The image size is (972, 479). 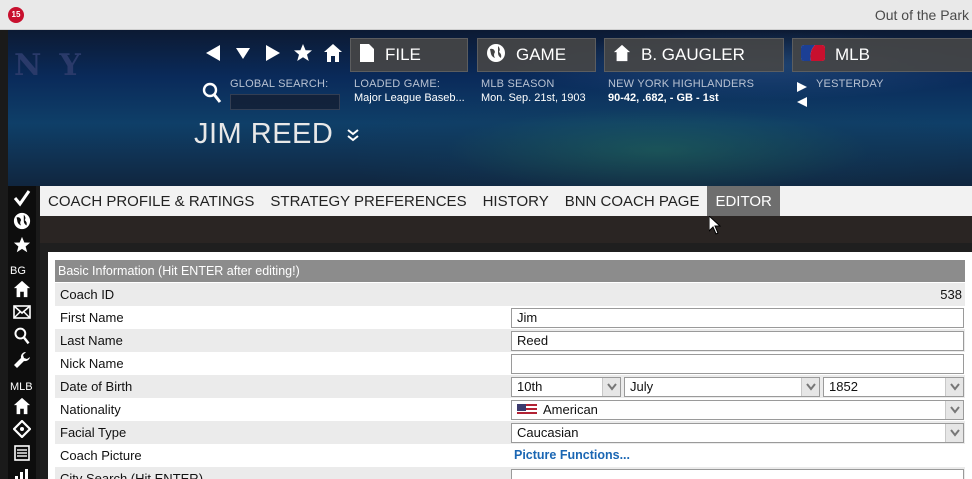 What do you see at coordinates (737, 410) in the screenshot?
I see `nationality-select: American` at bounding box center [737, 410].